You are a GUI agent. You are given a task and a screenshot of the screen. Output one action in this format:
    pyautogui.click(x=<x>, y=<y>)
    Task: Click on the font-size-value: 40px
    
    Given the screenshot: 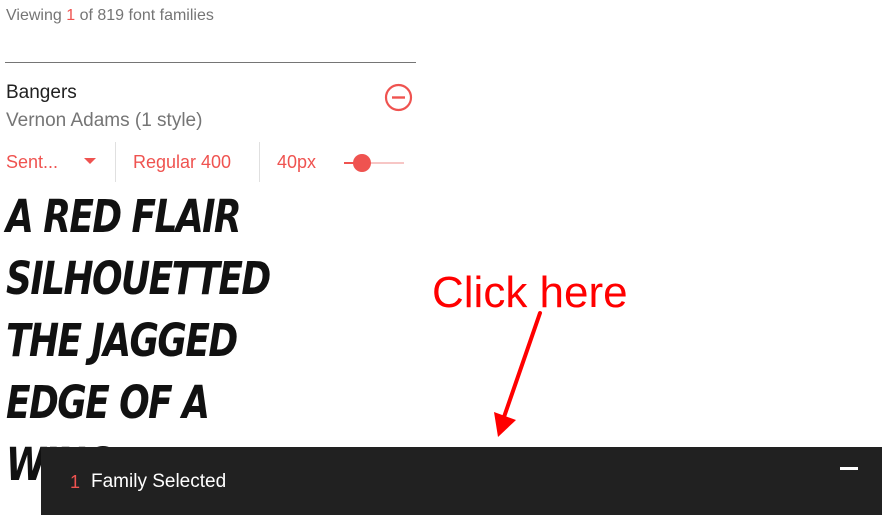 What is the action you would take?
    pyautogui.click(x=297, y=162)
    